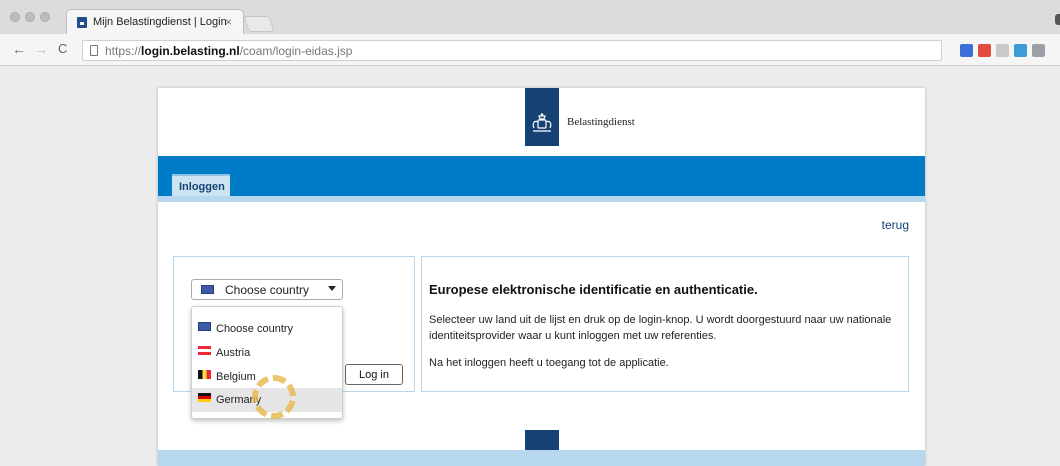 The height and width of the screenshot is (466, 1060). What do you see at coordinates (274, 397) in the screenshot?
I see `click-indicator-icon` at bounding box center [274, 397].